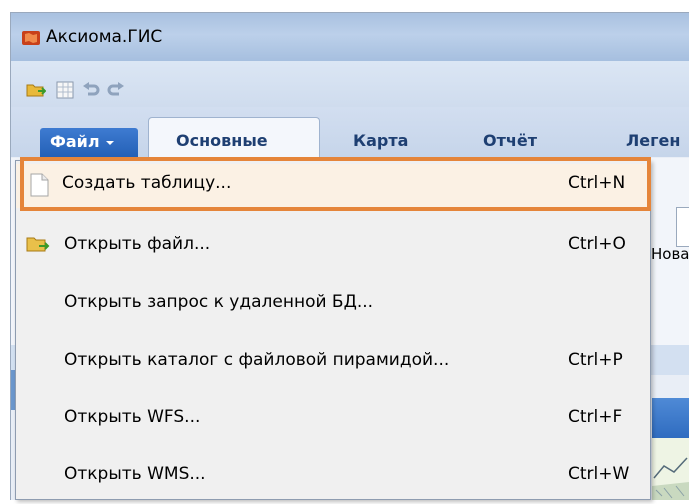 Image resolution: width=689 pixels, height=504 pixels. Describe the element at coordinates (75, 141) in the screenshot. I see `tab-file-label: Файл` at that location.